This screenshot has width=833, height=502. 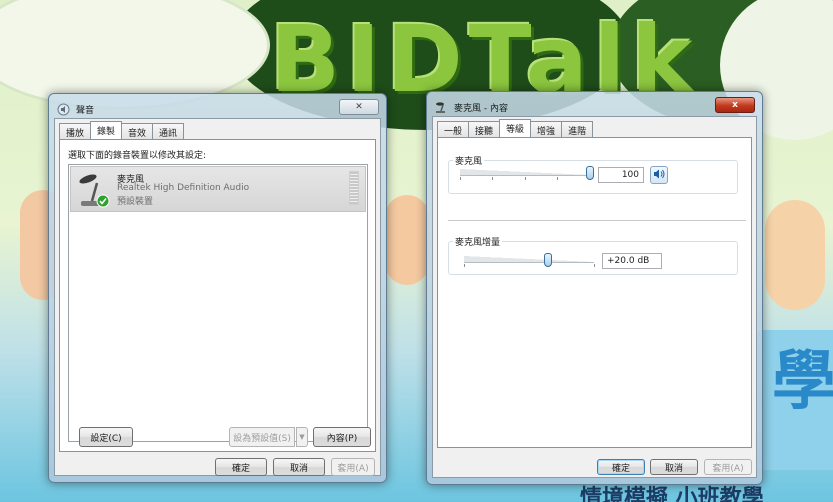 What do you see at coordinates (795, 255) in the screenshot?
I see `bg-character-right` at bounding box center [795, 255].